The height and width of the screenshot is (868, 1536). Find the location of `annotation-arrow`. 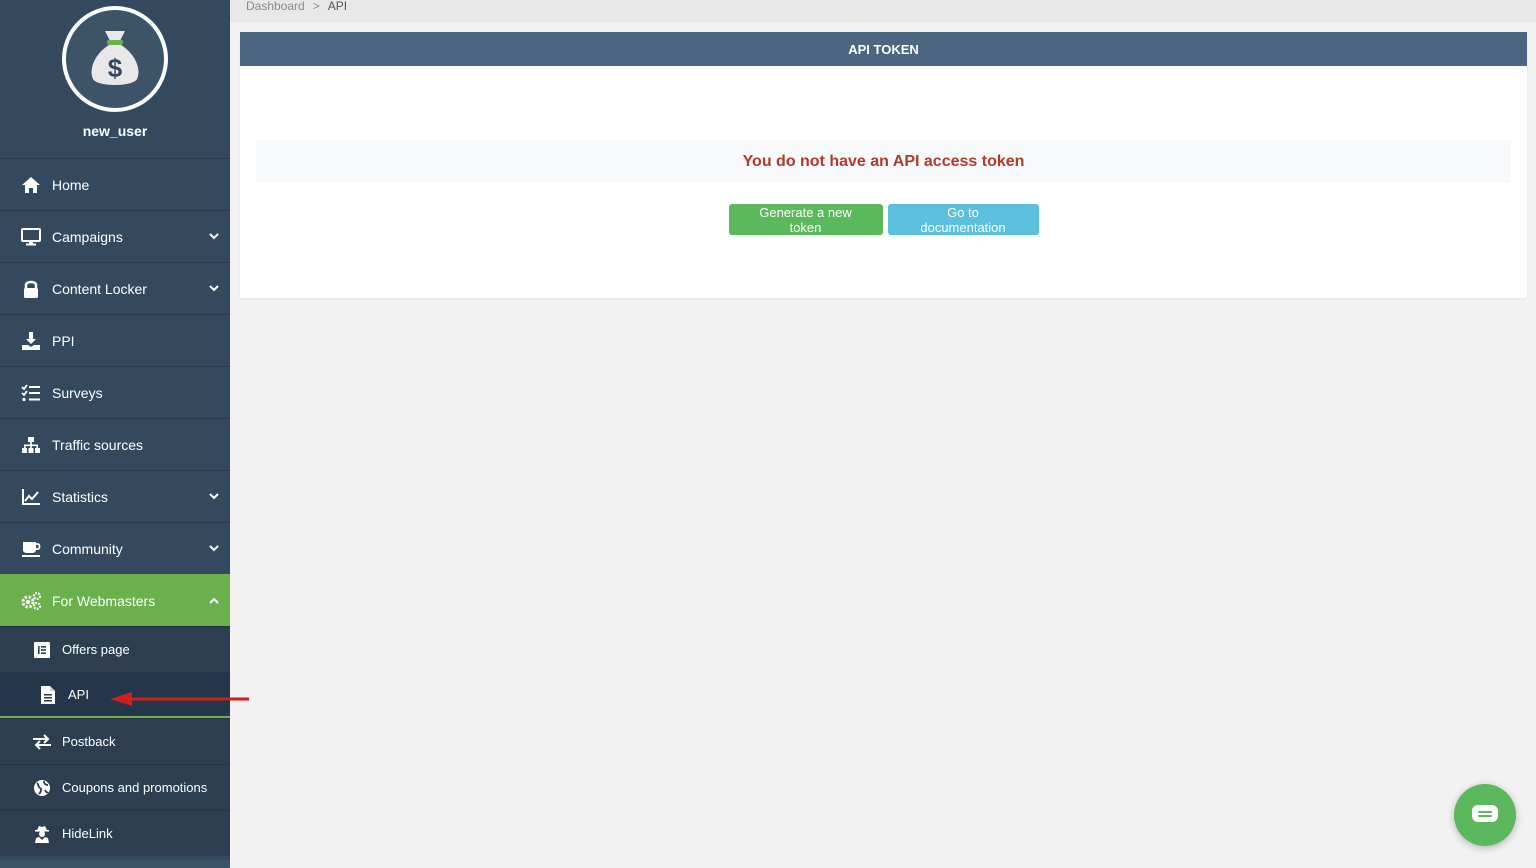

annotation-arrow is located at coordinates (179, 699).